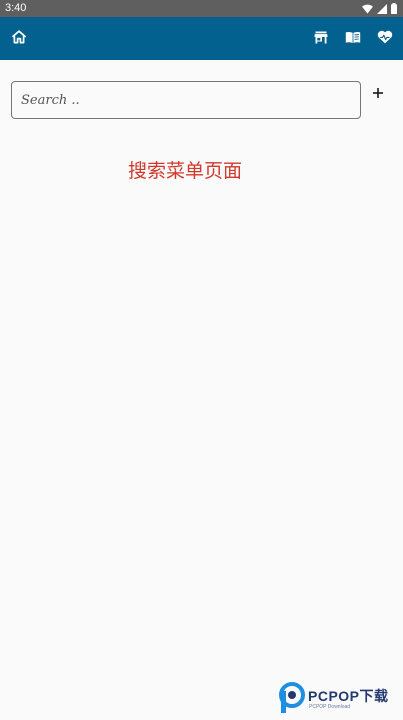  Describe the element at coordinates (16, 8) in the screenshot. I see `status-time: 3:40` at that location.